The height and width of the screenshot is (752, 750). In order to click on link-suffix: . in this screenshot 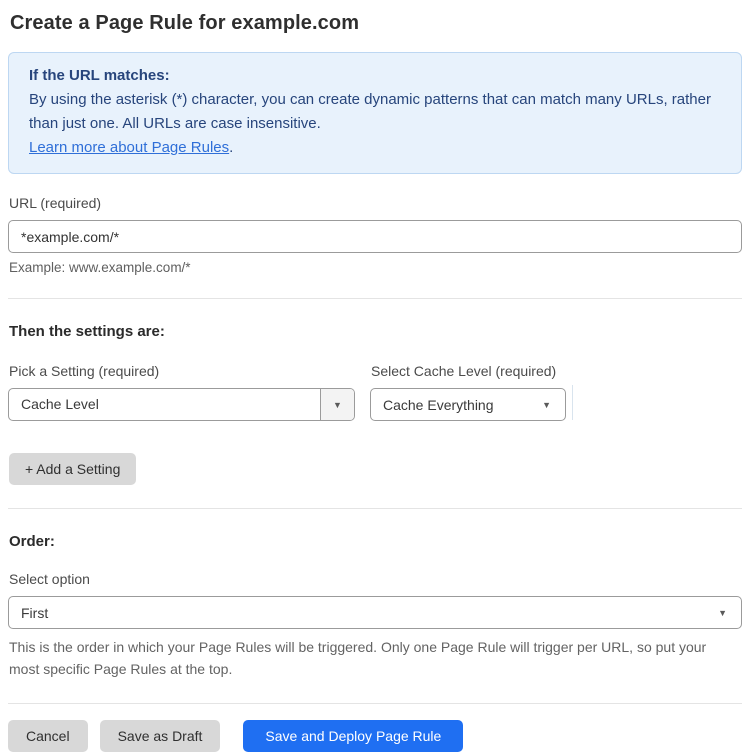, I will do `click(231, 147)`.